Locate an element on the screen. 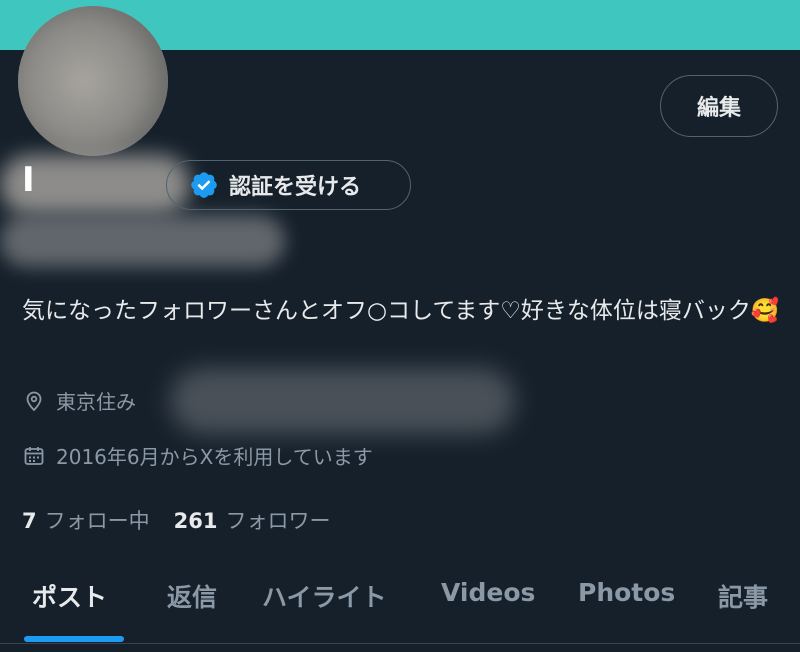 This screenshot has height=652, width=800. get-verified-button: 認証を受ける is located at coordinates (288, 185).